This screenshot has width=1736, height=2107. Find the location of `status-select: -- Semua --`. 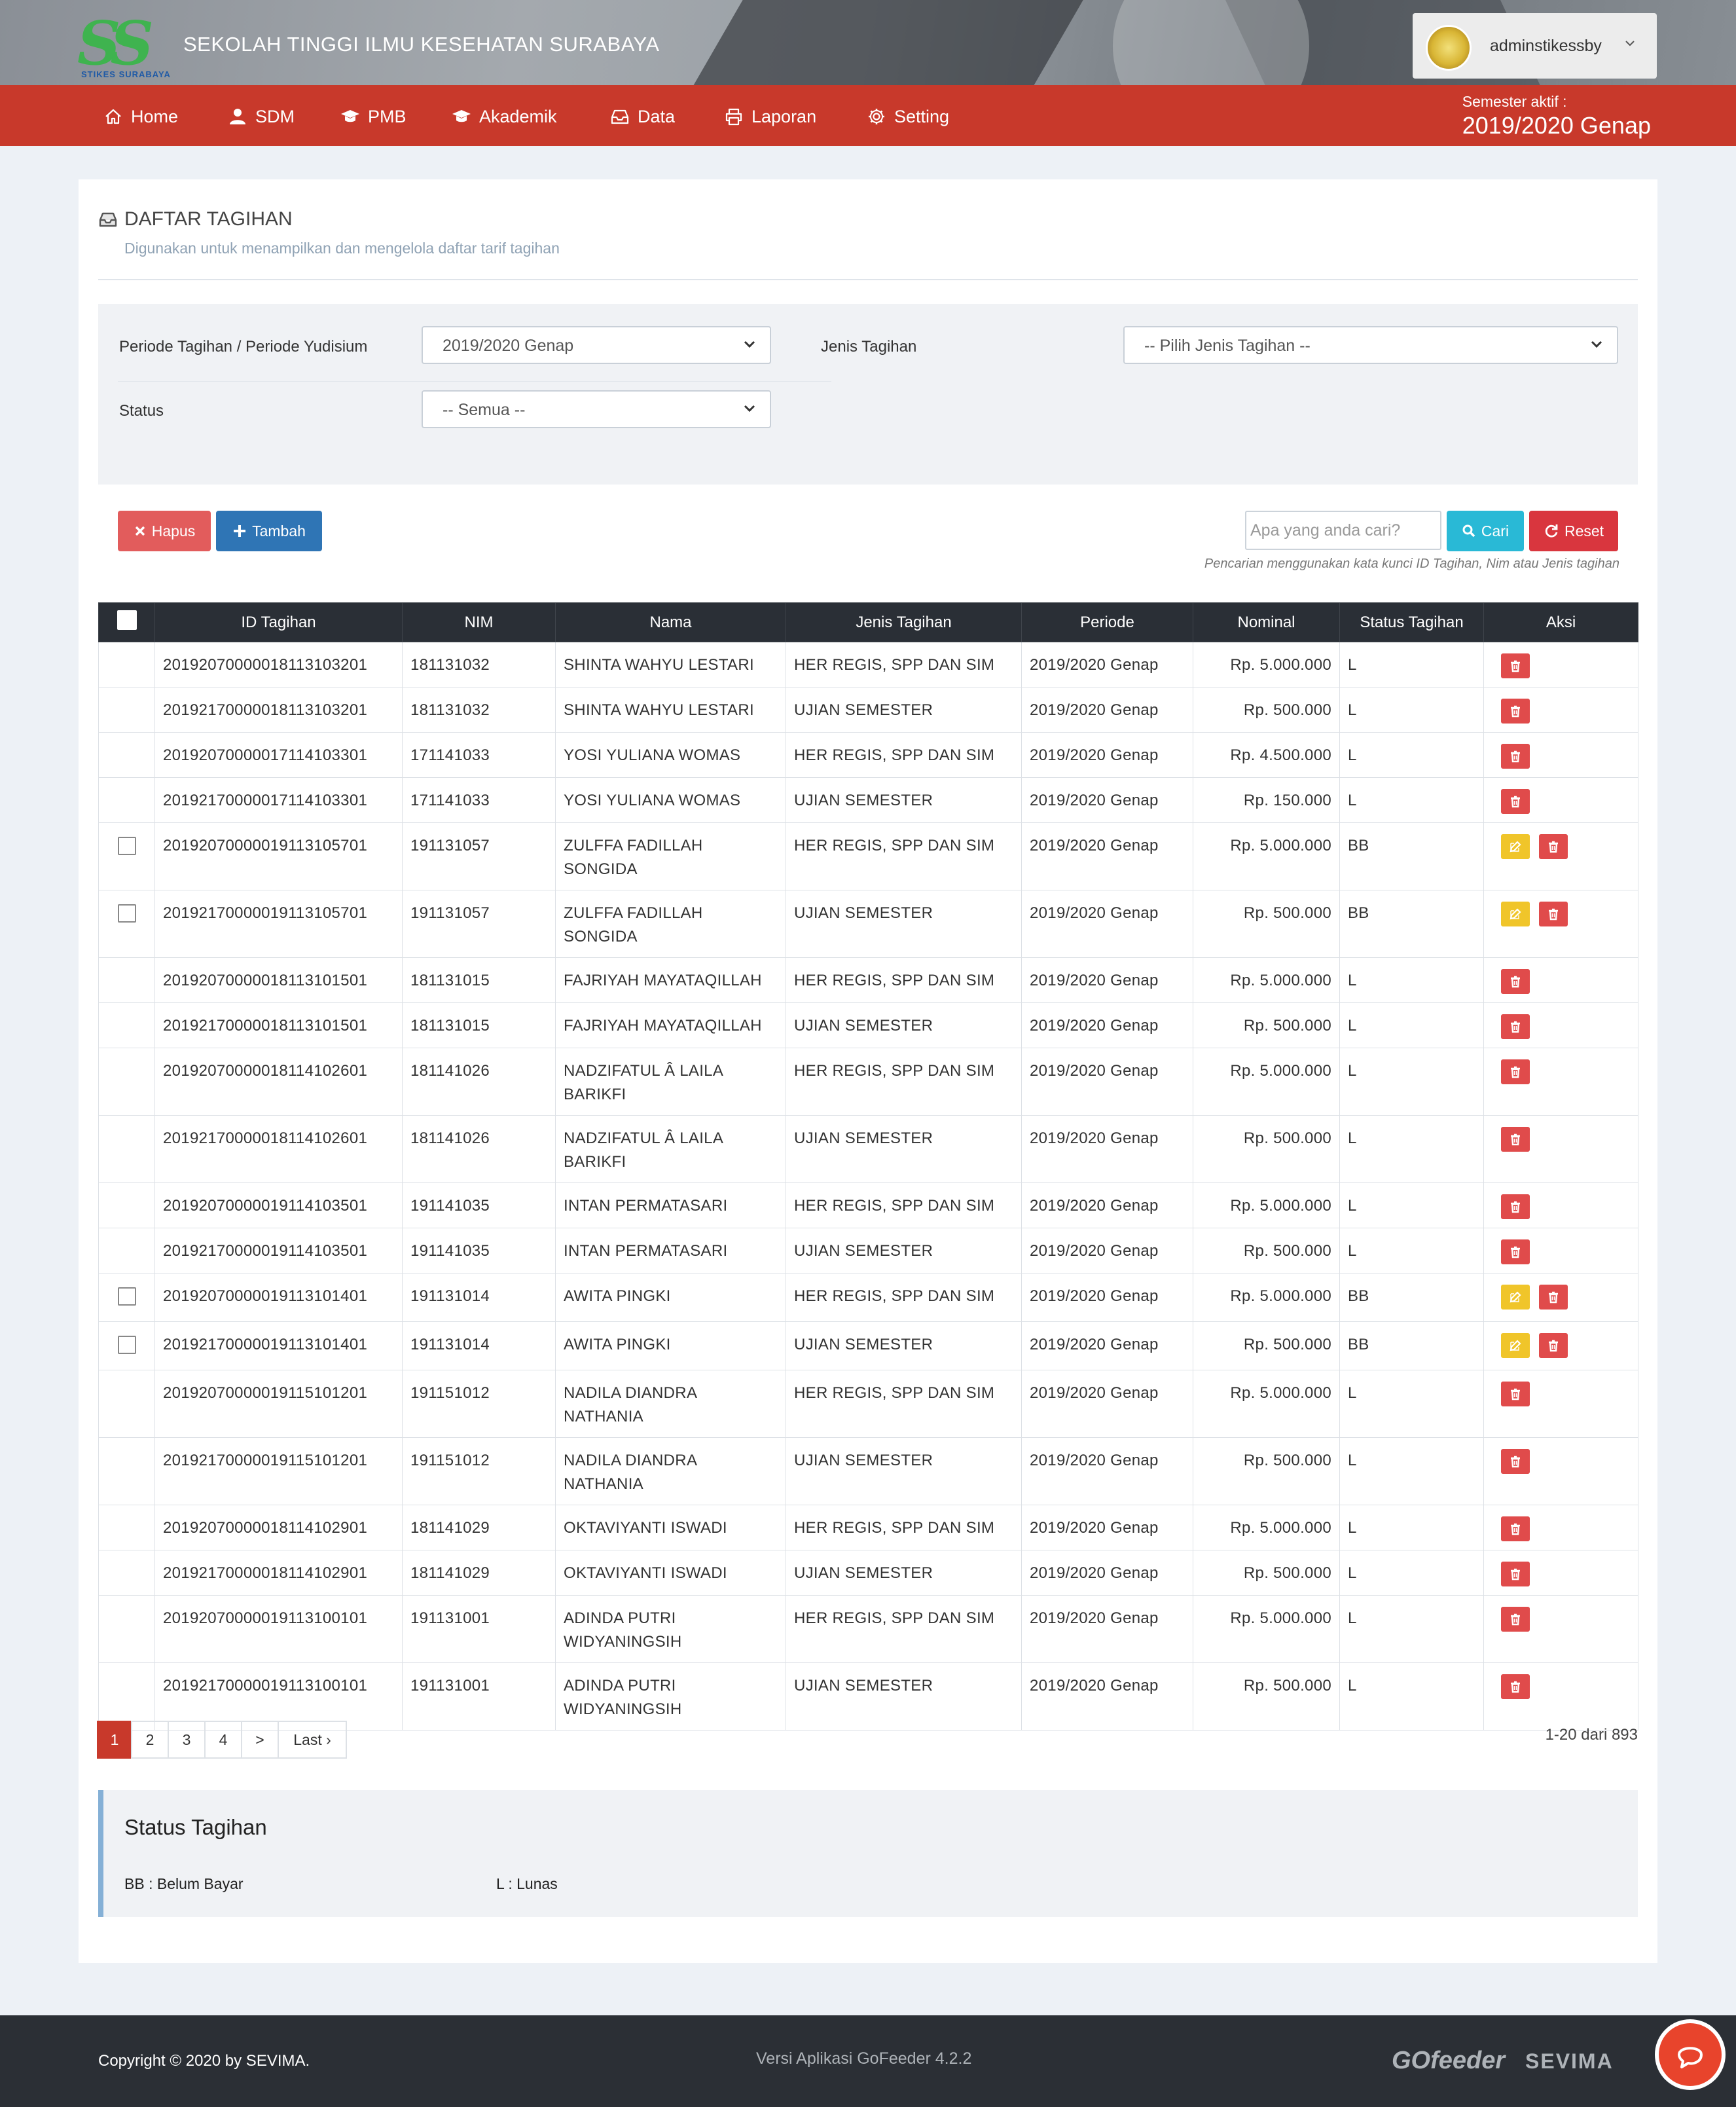

status-select: -- Semua -- is located at coordinates (596, 409).